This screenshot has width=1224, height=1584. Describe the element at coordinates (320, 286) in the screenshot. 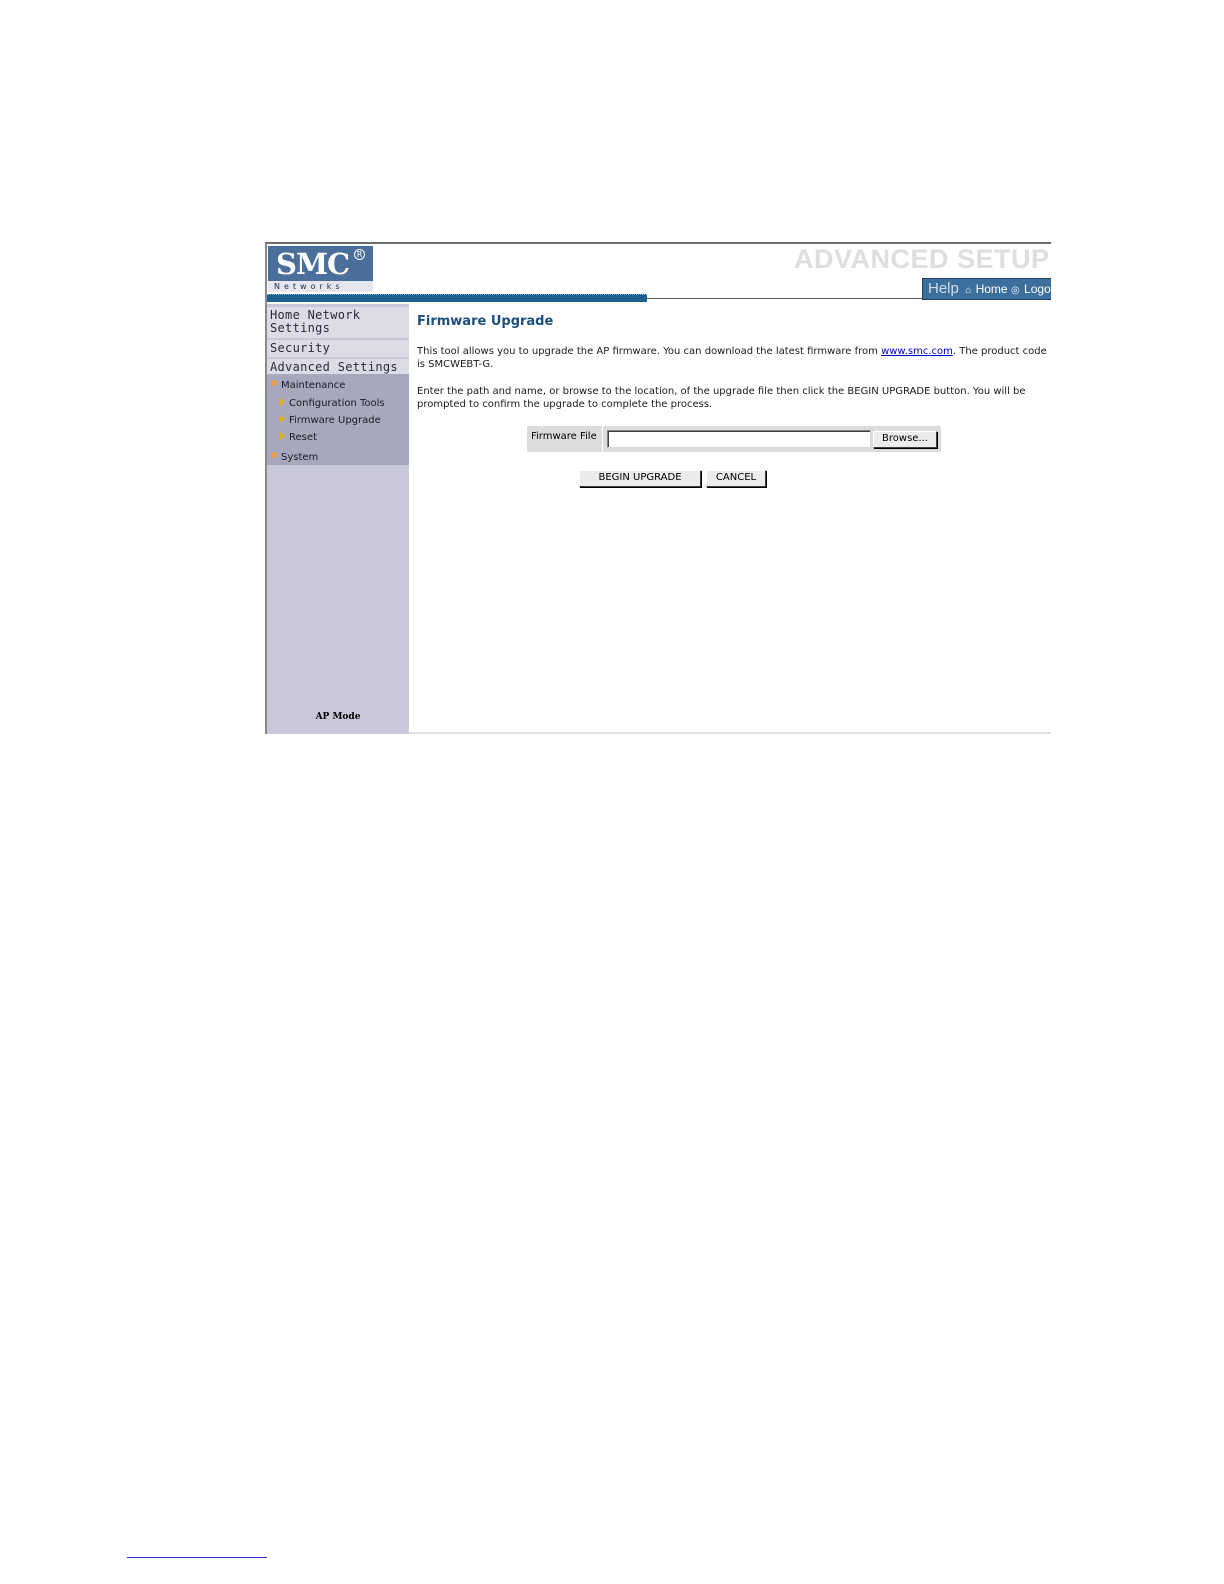

I see `logo-subtitle: Networks` at that location.